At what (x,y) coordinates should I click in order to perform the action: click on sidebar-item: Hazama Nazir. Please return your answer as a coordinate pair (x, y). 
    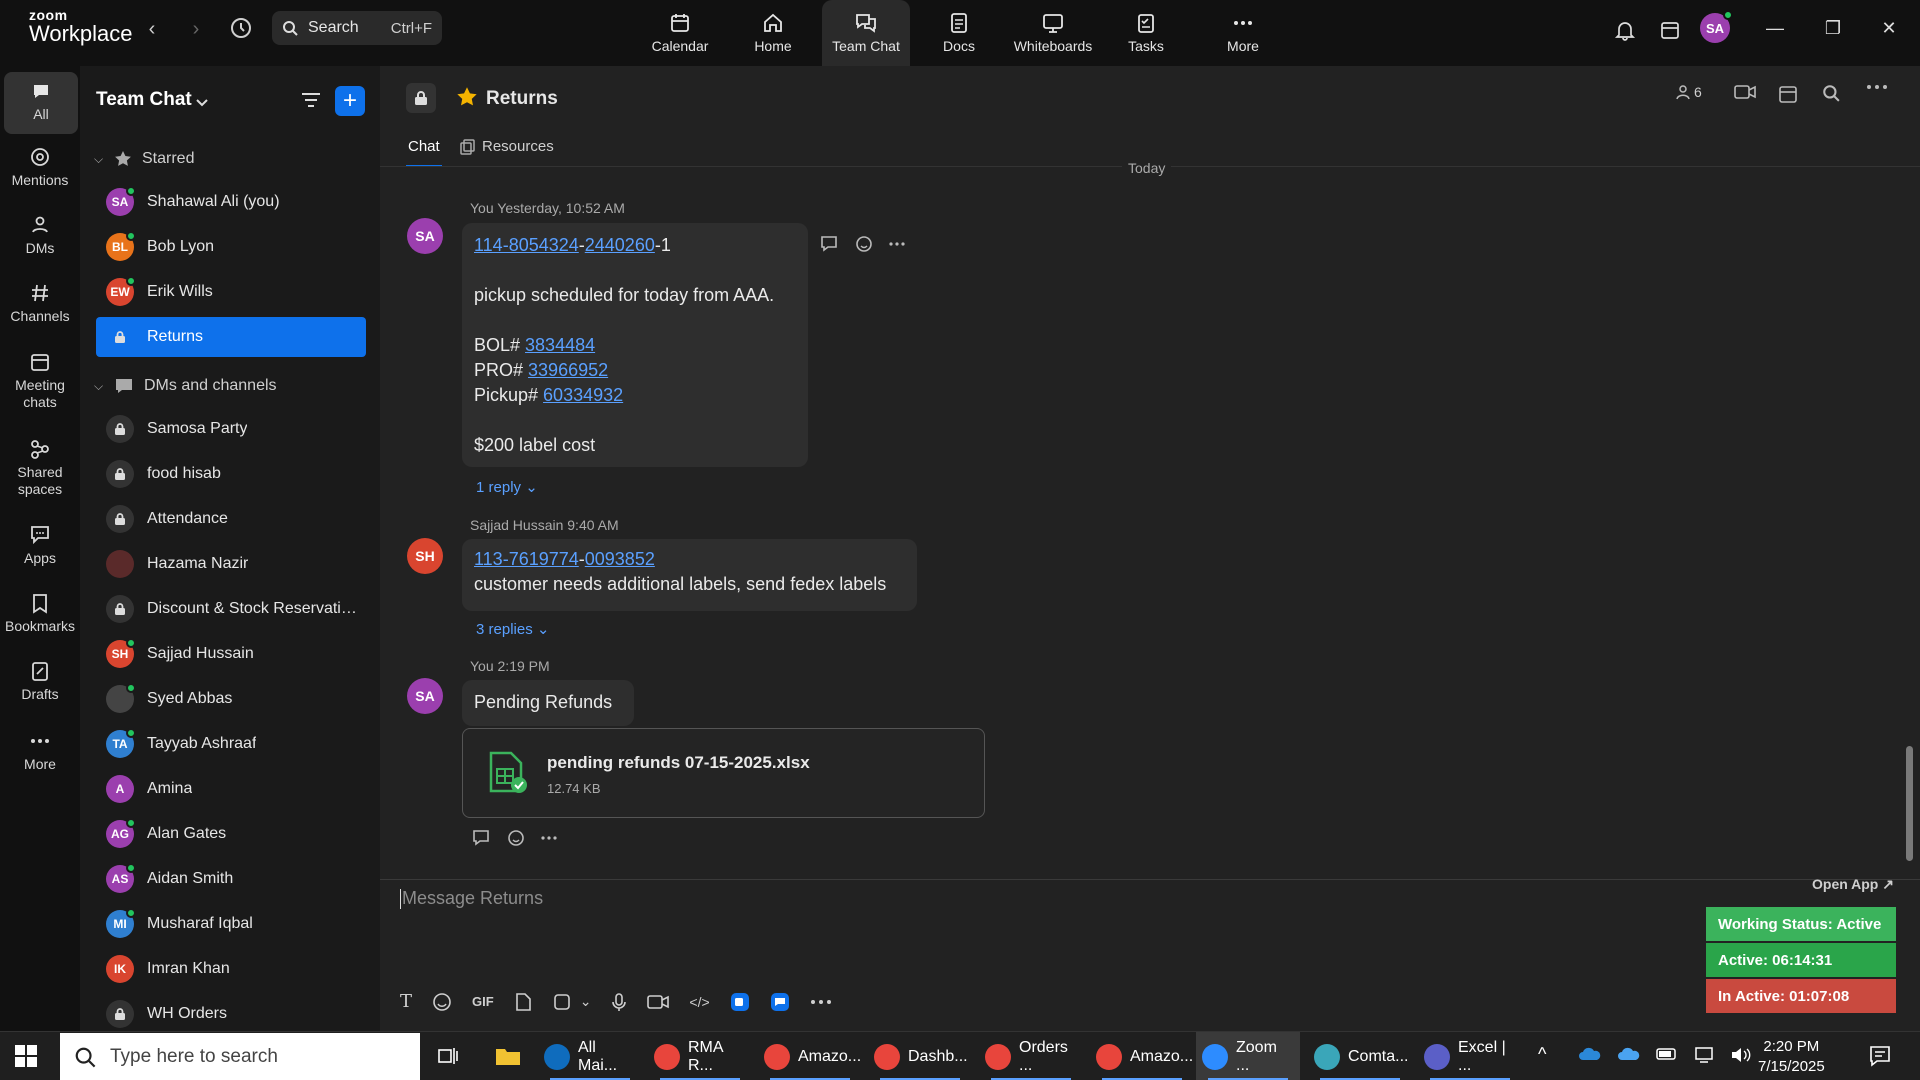
    Looking at the image, I should click on (231, 564).